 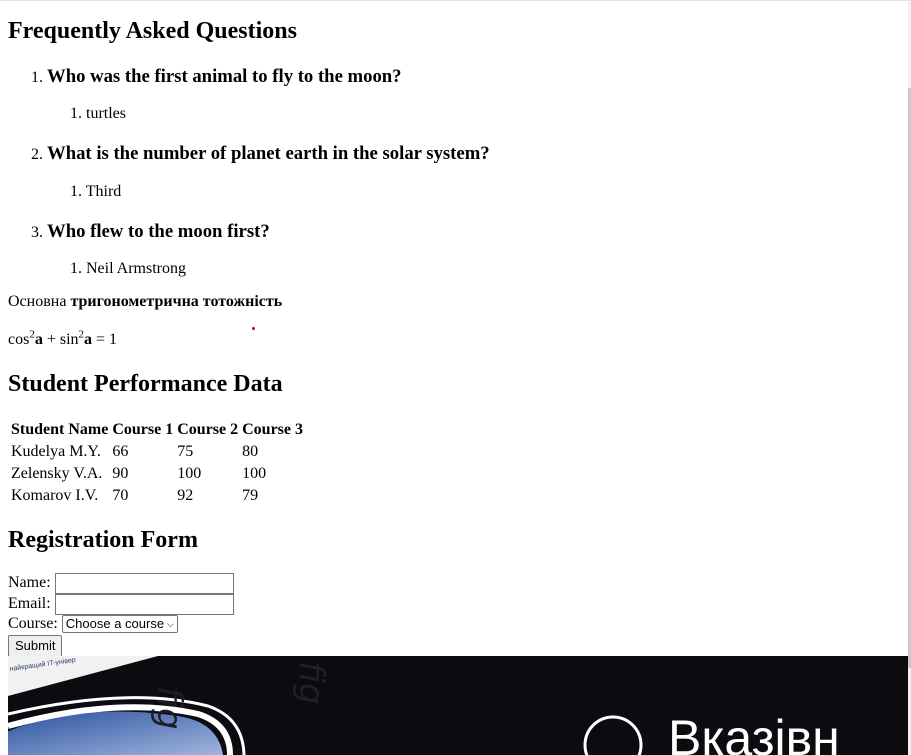 What do you see at coordinates (29, 583) in the screenshot?
I see `name-label: Name:` at bounding box center [29, 583].